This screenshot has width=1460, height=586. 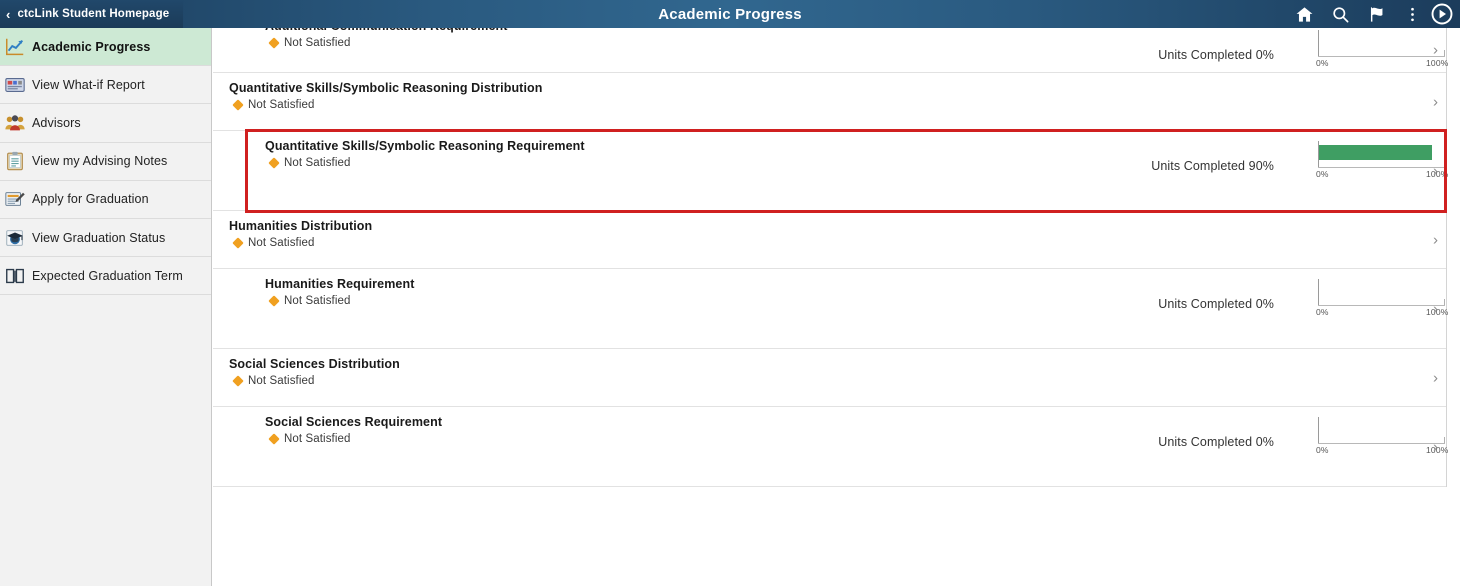 What do you see at coordinates (829, 240) in the screenshot?
I see `requirement-row: Humanities Distribution Not Satisfied ›` at bounding box center [829, 240].